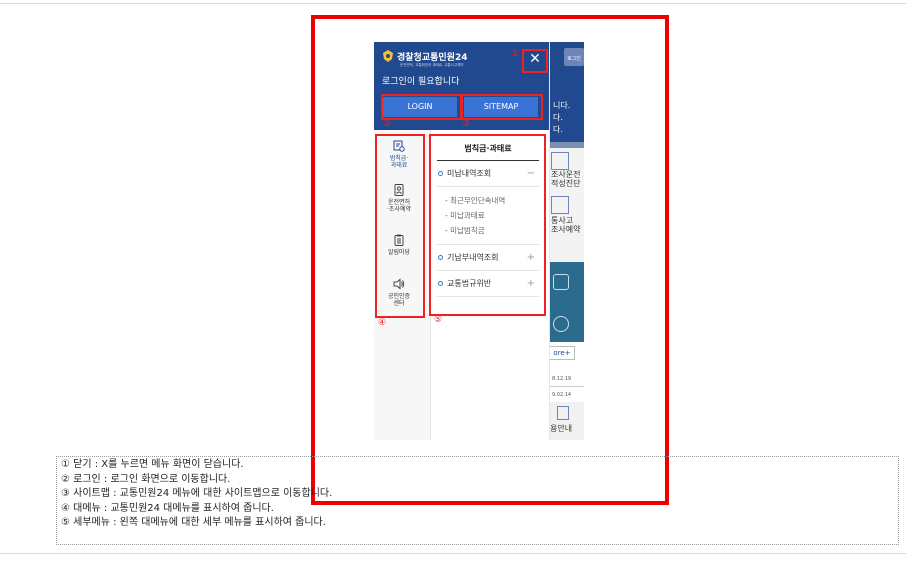  What do you see at coordinates (421, 107) in the screenshot?
I see `annotation-box-login` at bounding box center [421, 107].